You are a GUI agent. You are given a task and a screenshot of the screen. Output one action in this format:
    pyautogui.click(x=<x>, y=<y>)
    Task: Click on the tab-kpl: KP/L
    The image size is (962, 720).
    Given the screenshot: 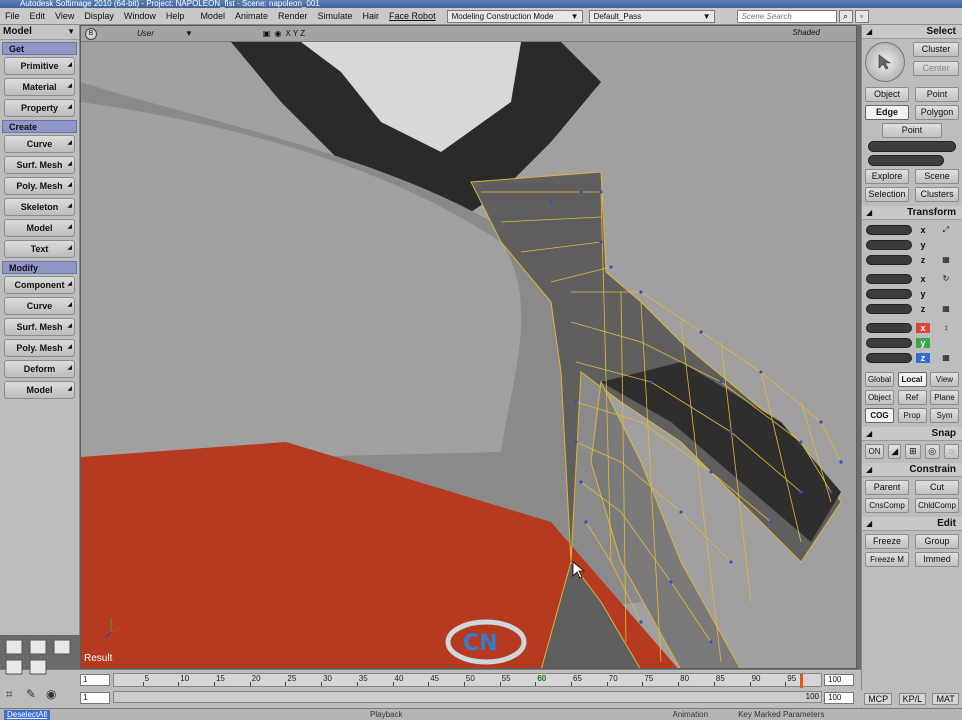 What is the action you would take?
    pyautogui.click(x=912, y=698)
    